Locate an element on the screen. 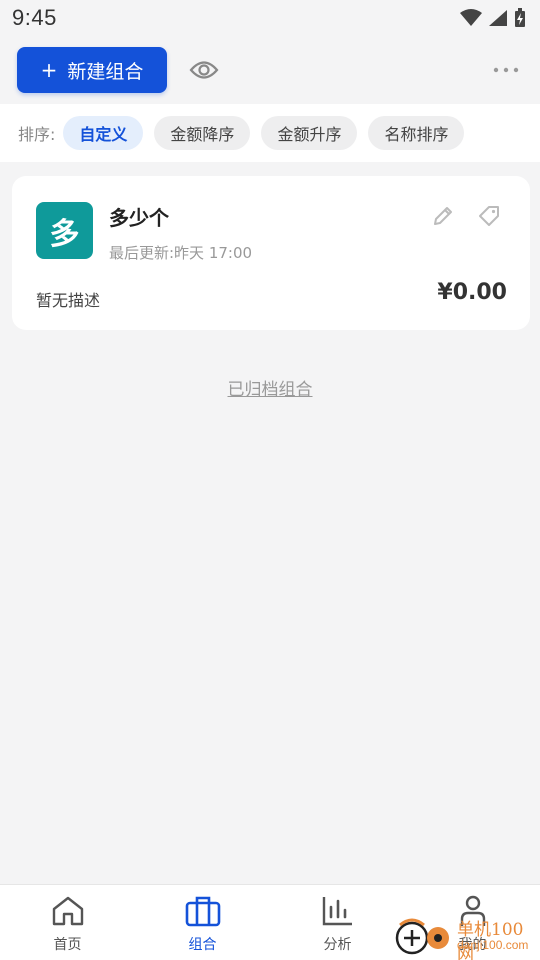 Image resolution: width=540 pixels, height=960 pixels. status-icons is located at coordinates (493, 18).